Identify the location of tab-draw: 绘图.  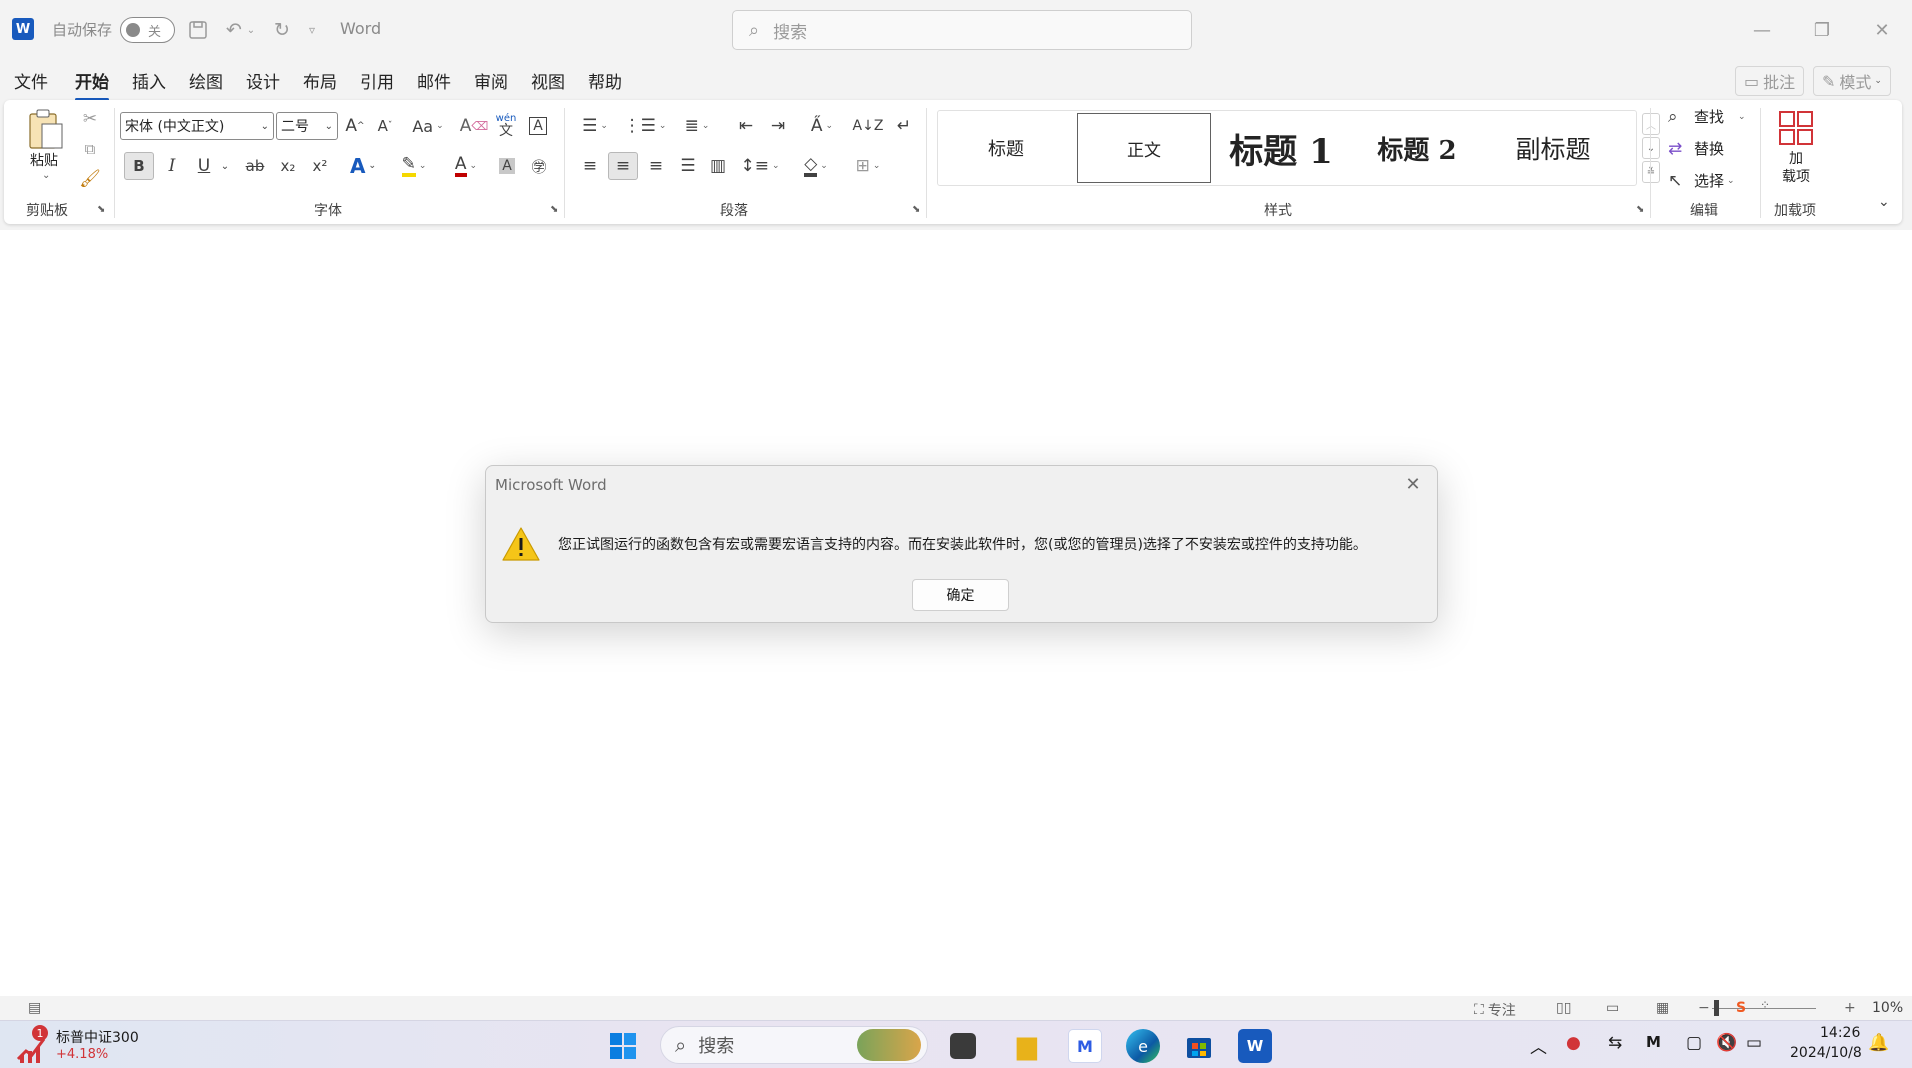
(206, 80).